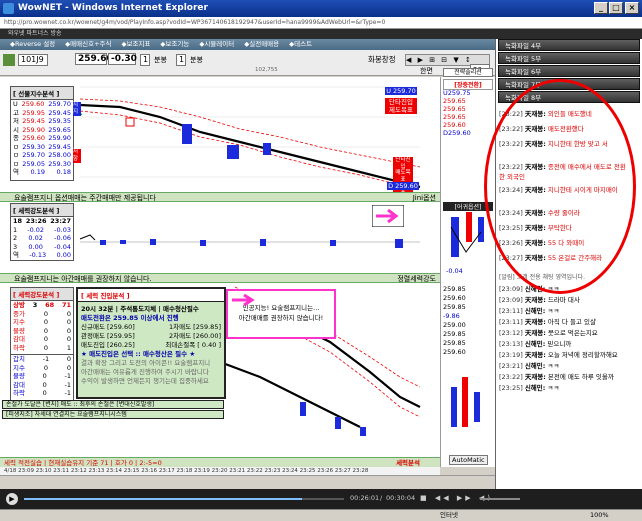 The image size is (642, 521). Describe the element at coordinates (465, 402) in the screenshot. I see `mini-force-chart` at that location.